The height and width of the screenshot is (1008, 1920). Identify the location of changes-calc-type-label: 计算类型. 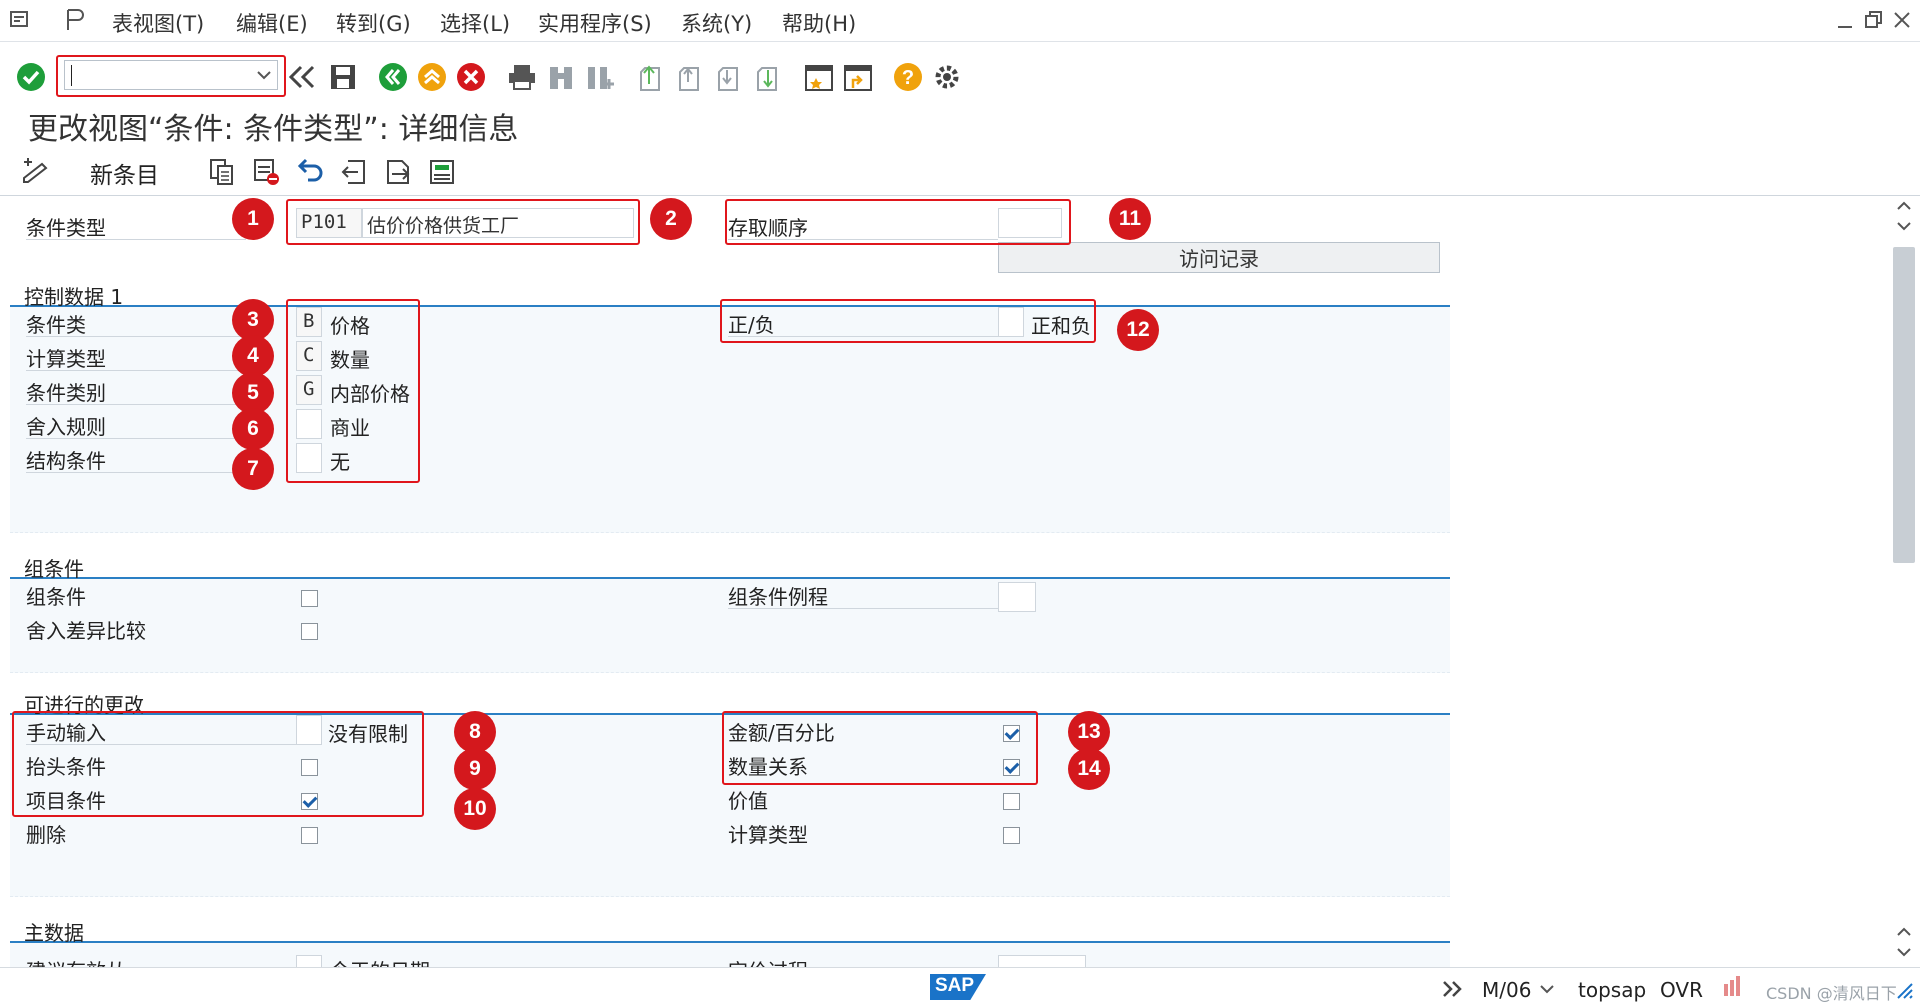
(768, 835).